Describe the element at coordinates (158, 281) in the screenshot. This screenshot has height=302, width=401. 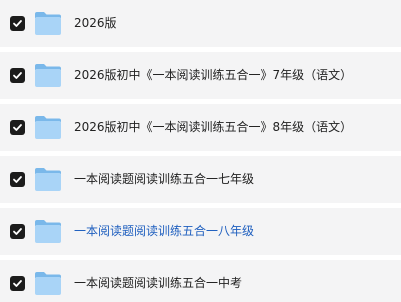
I see `folder-name: 一本阅读题阅读训练五合一中考` at that location.